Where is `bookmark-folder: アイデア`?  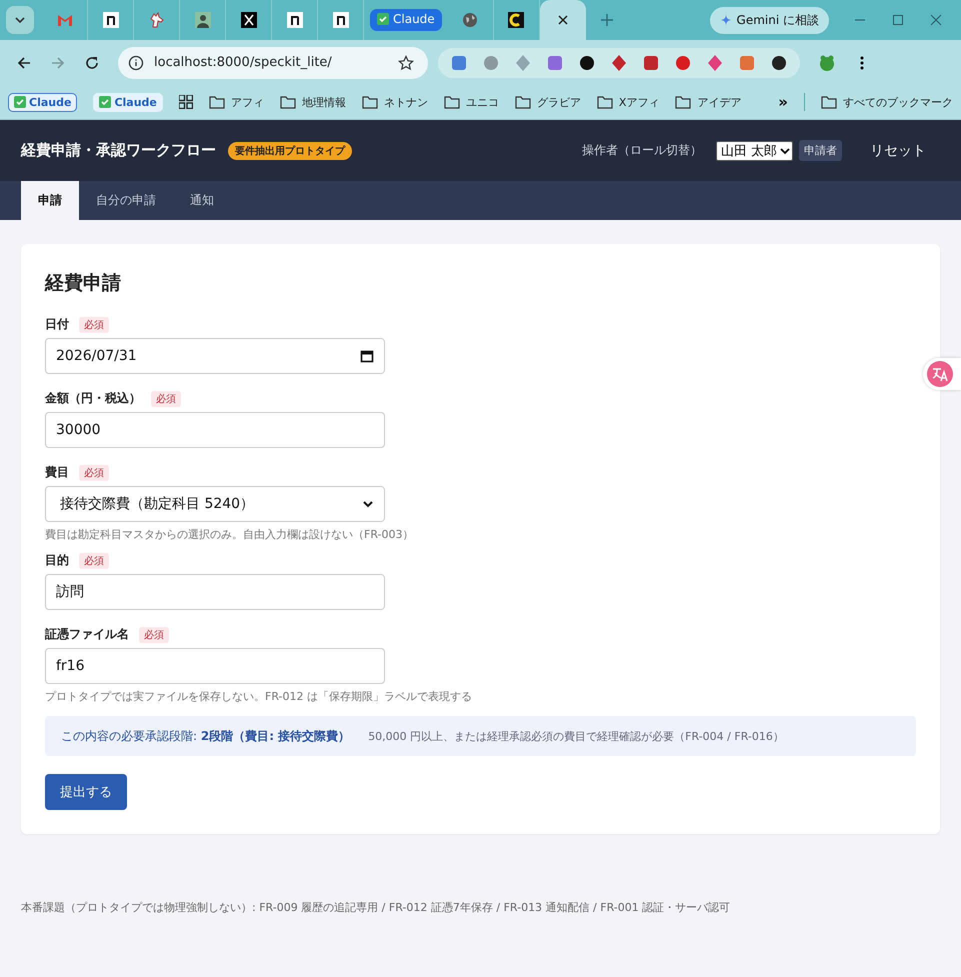 bookmark-folder: アイデア is located at coordinates (708, 102).